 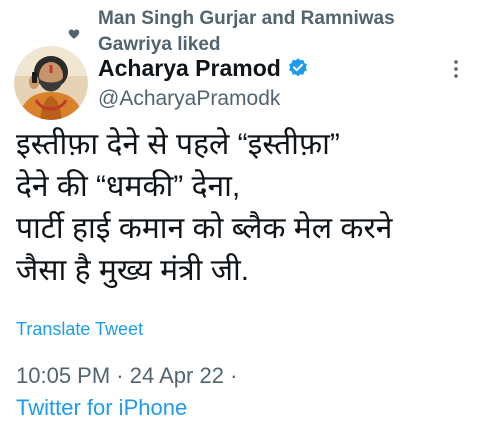 I want to click on heart-icon, so click(x=74, y=34).